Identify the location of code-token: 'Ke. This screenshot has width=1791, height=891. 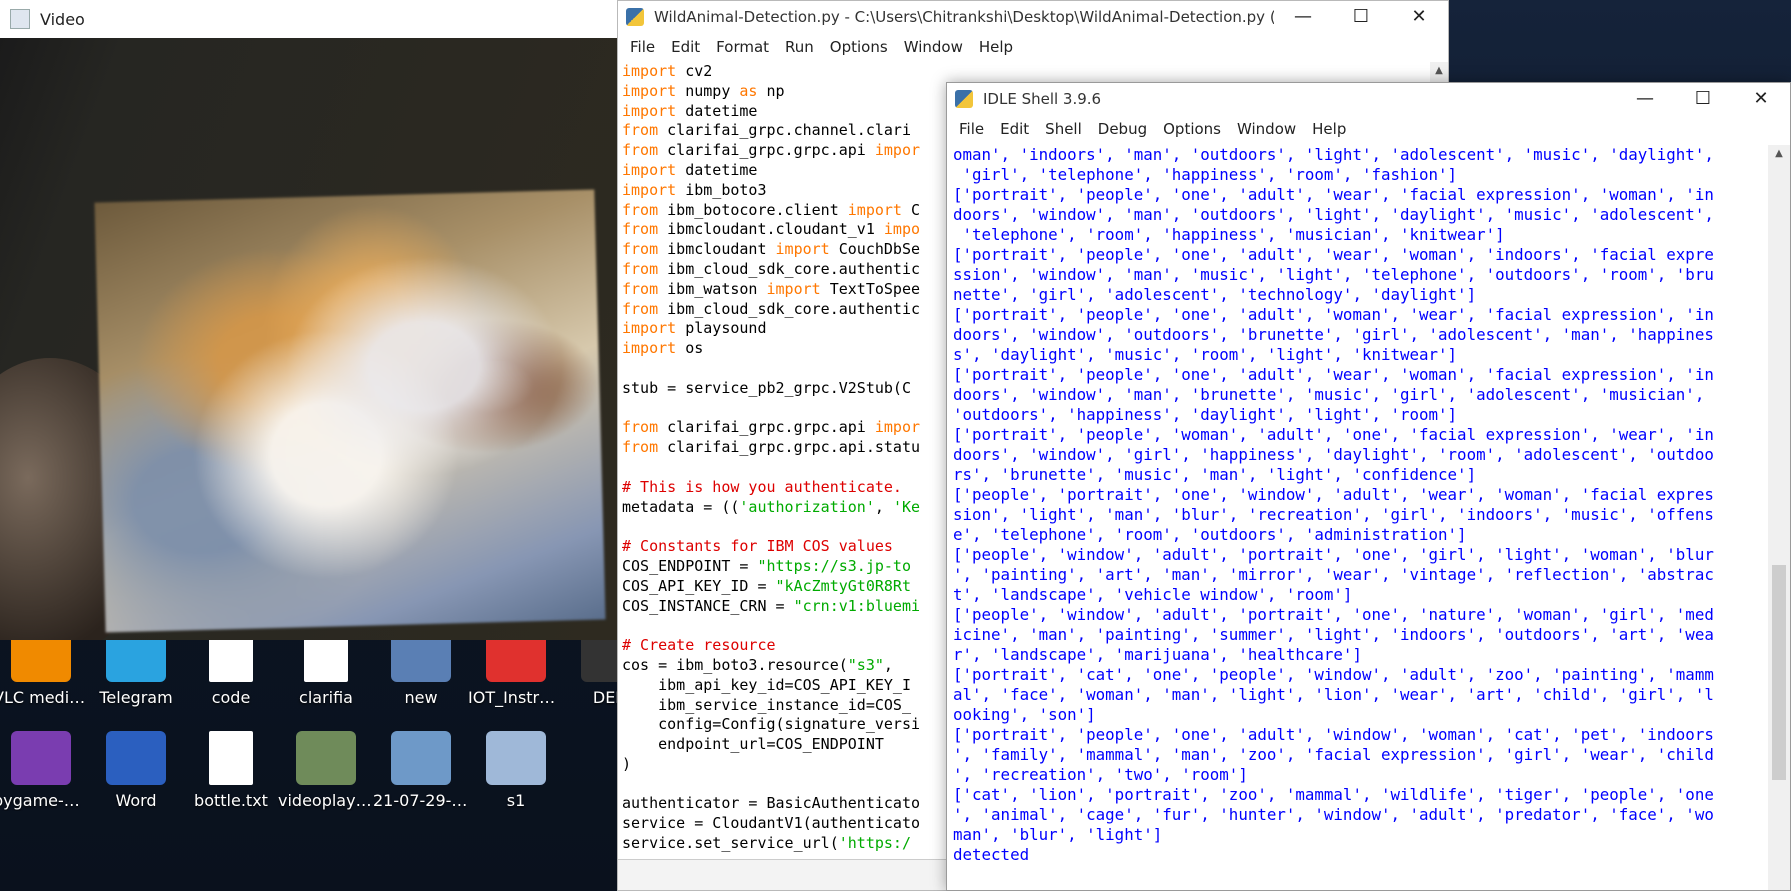
(906, 506).